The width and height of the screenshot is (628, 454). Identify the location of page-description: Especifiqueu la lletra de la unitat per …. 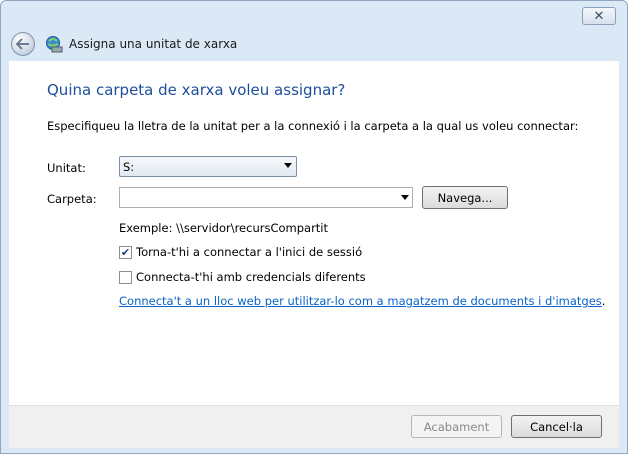
(313, 126).